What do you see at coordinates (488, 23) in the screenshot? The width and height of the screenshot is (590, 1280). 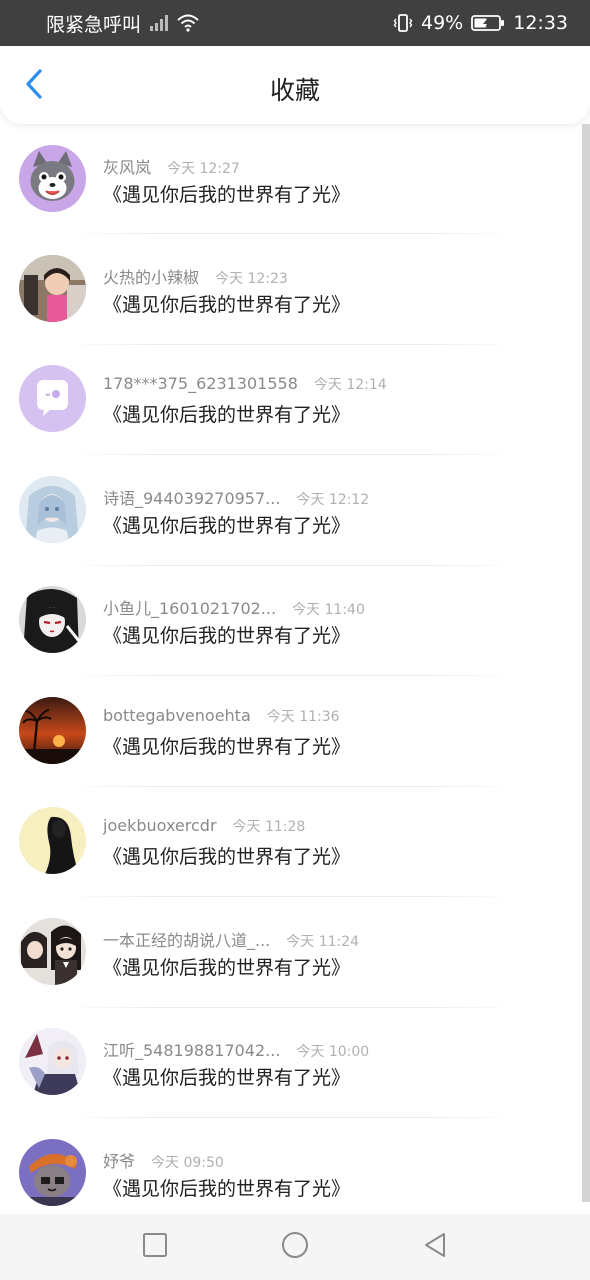 I see `battery-charging-icon` at bounding box center [488, 23].